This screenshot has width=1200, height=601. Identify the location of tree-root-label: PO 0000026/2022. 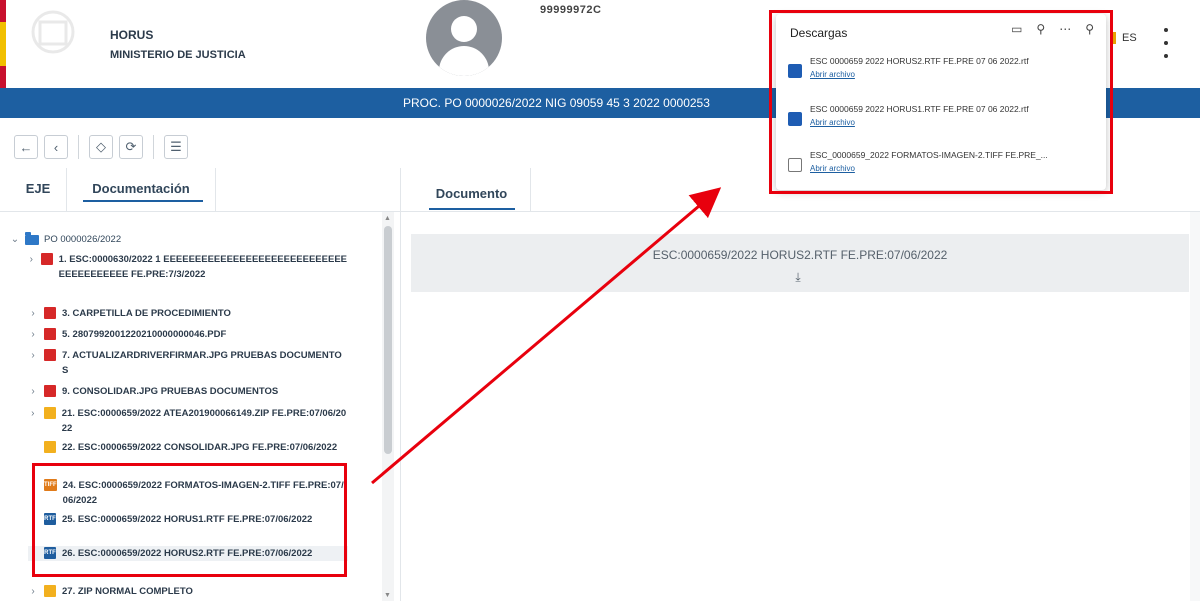
(83, 239).